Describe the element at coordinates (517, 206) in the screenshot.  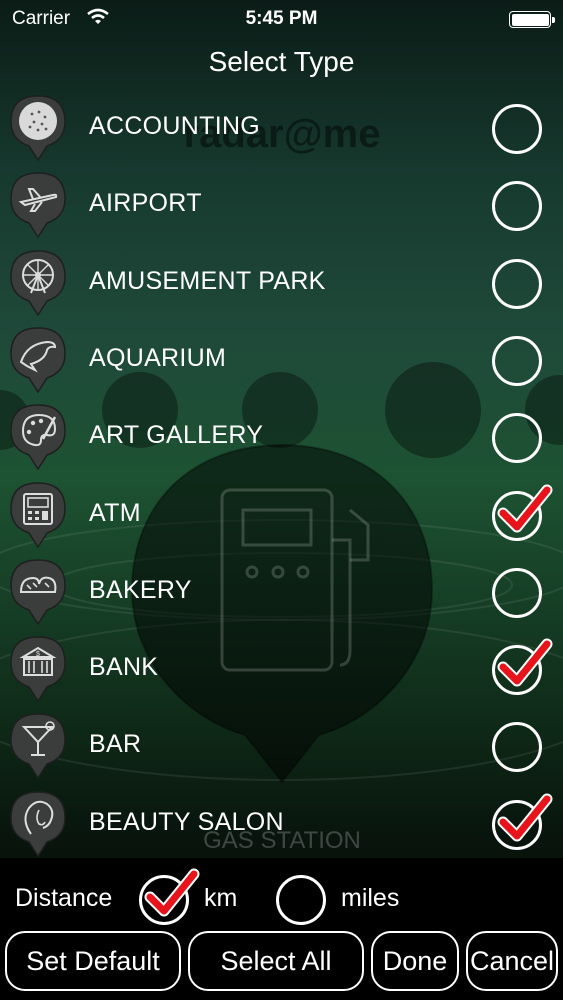
I see `type-radio-airport` at that location.